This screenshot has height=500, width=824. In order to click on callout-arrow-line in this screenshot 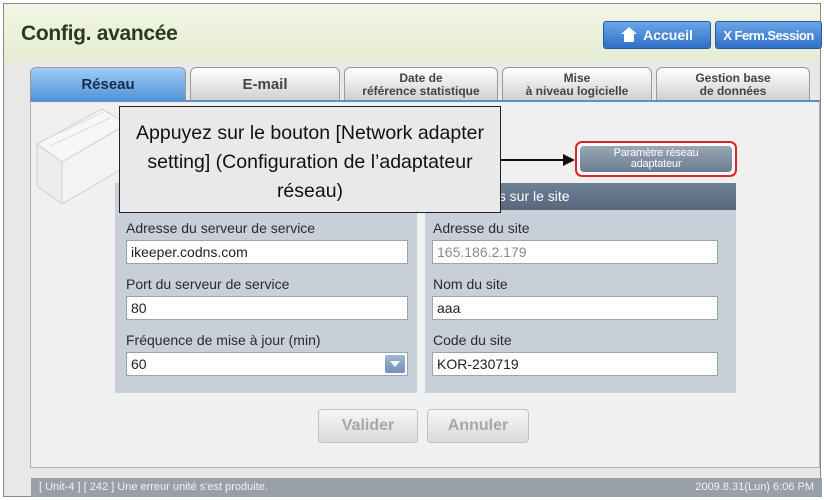, I will do `click(534, 160)`.